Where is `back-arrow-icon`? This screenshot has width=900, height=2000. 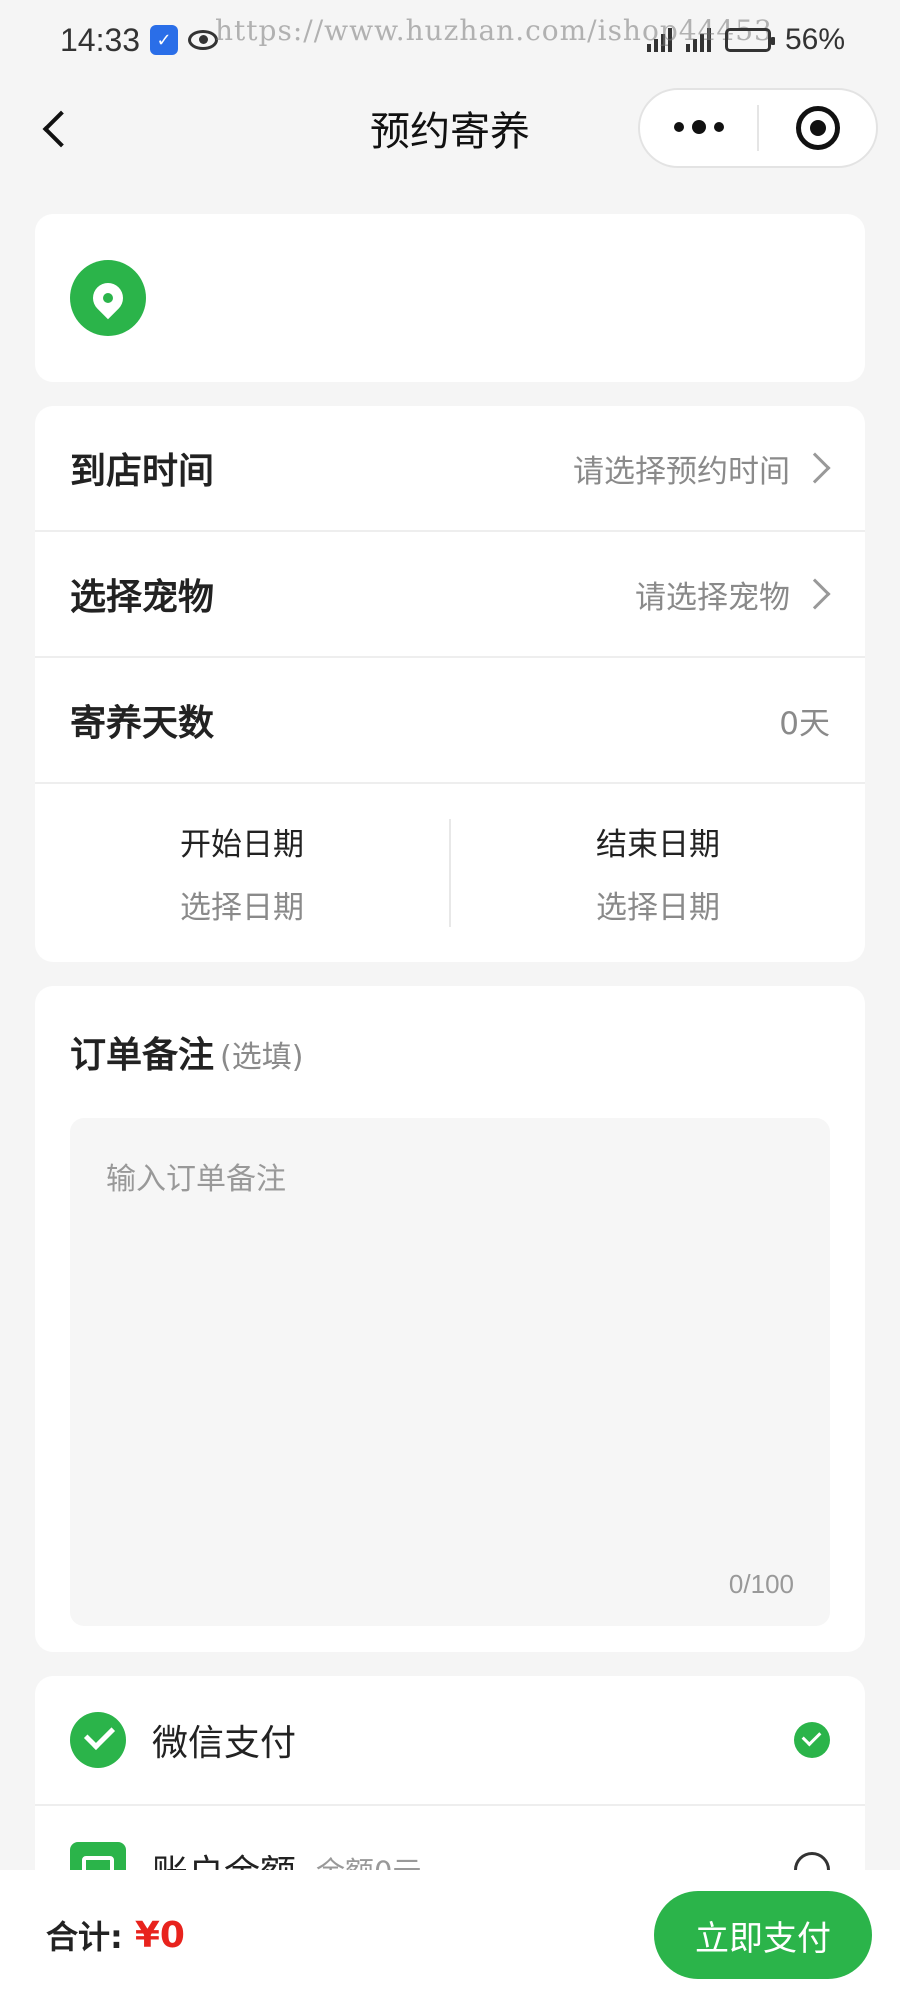 back-arrow-icon is located at coordinates (56, 128).